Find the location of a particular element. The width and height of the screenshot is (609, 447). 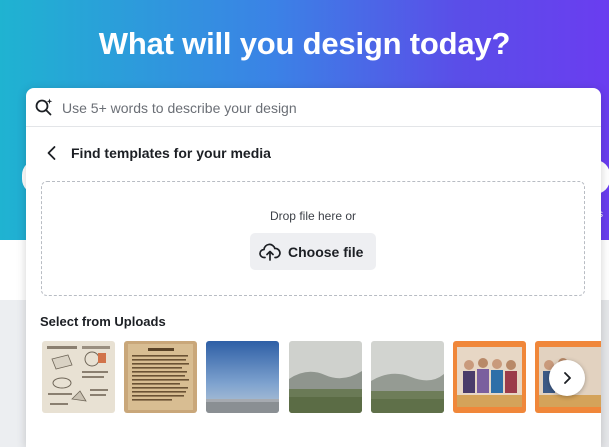

section-title: Find templates for your media is located at coordinates (171, 153).